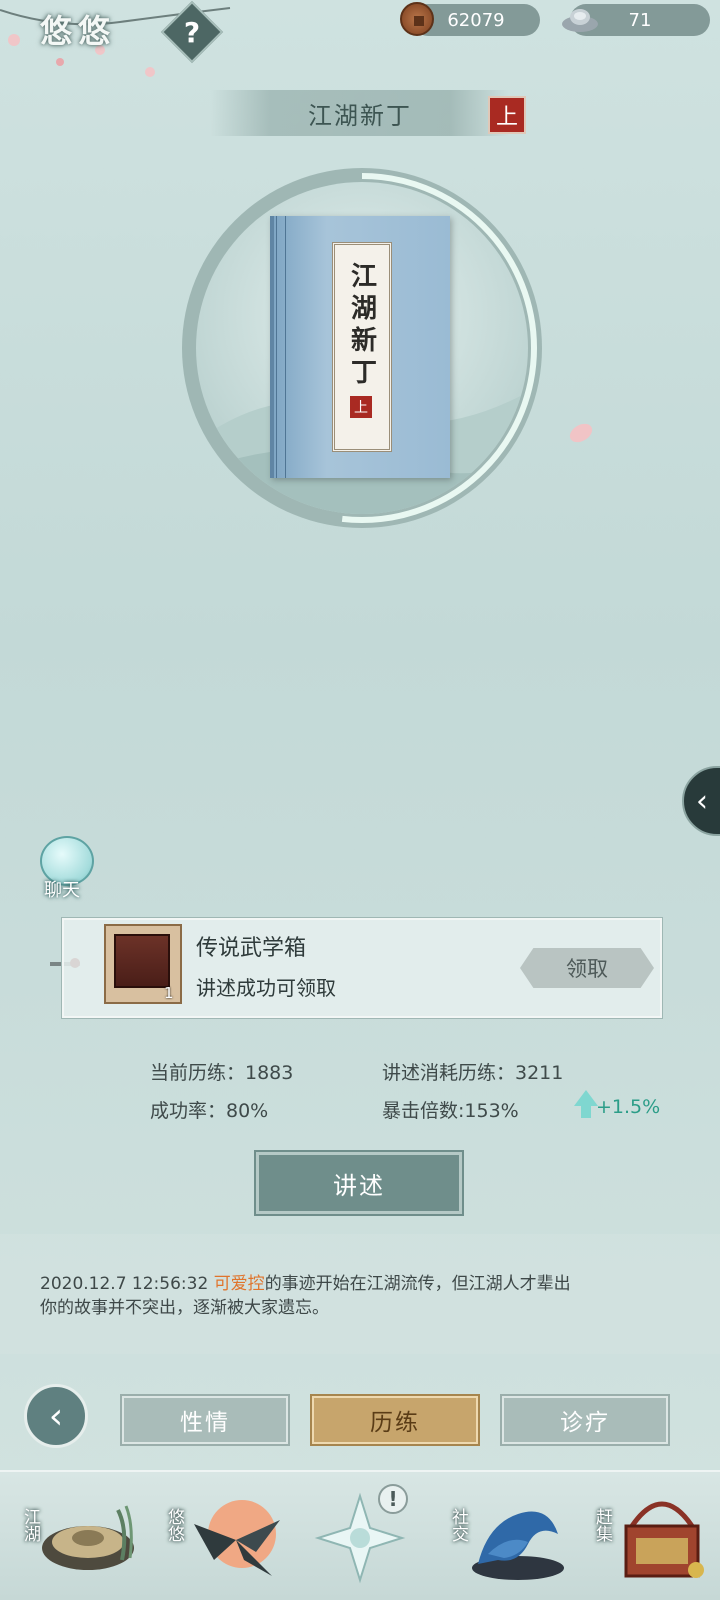  What do you see at coordinates (192, 32) in the screenshot?
I see `help-icon: ?` at bounding box center [192, 32].